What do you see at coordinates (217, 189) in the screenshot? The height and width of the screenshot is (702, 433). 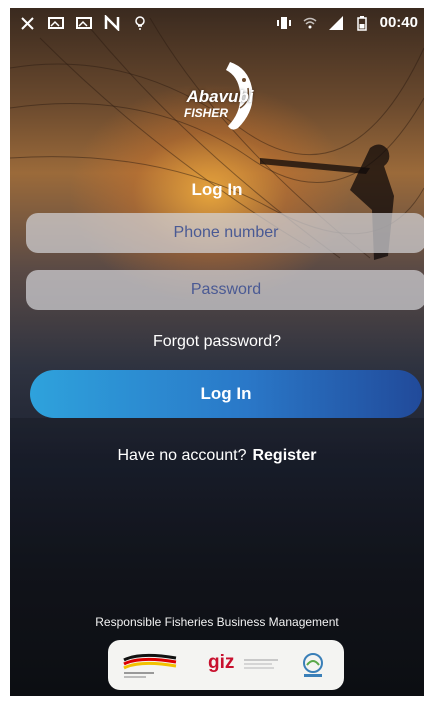 I see `page-title: Log In` at bounding box center [217, 189].